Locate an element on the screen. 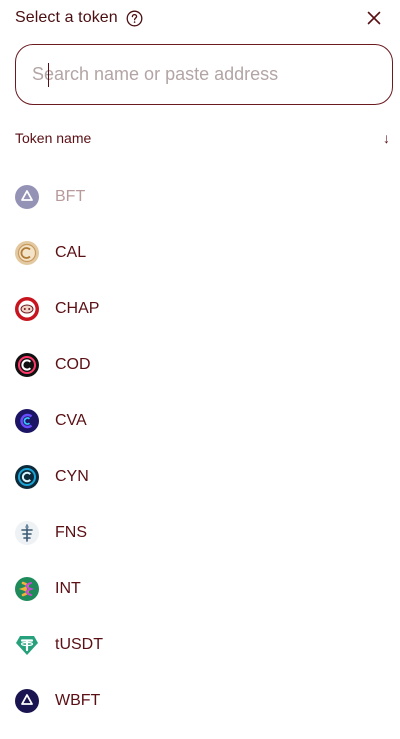 This screenshot has width=400, height=739. token-symbol: COD is located at coordinates (73, 364).